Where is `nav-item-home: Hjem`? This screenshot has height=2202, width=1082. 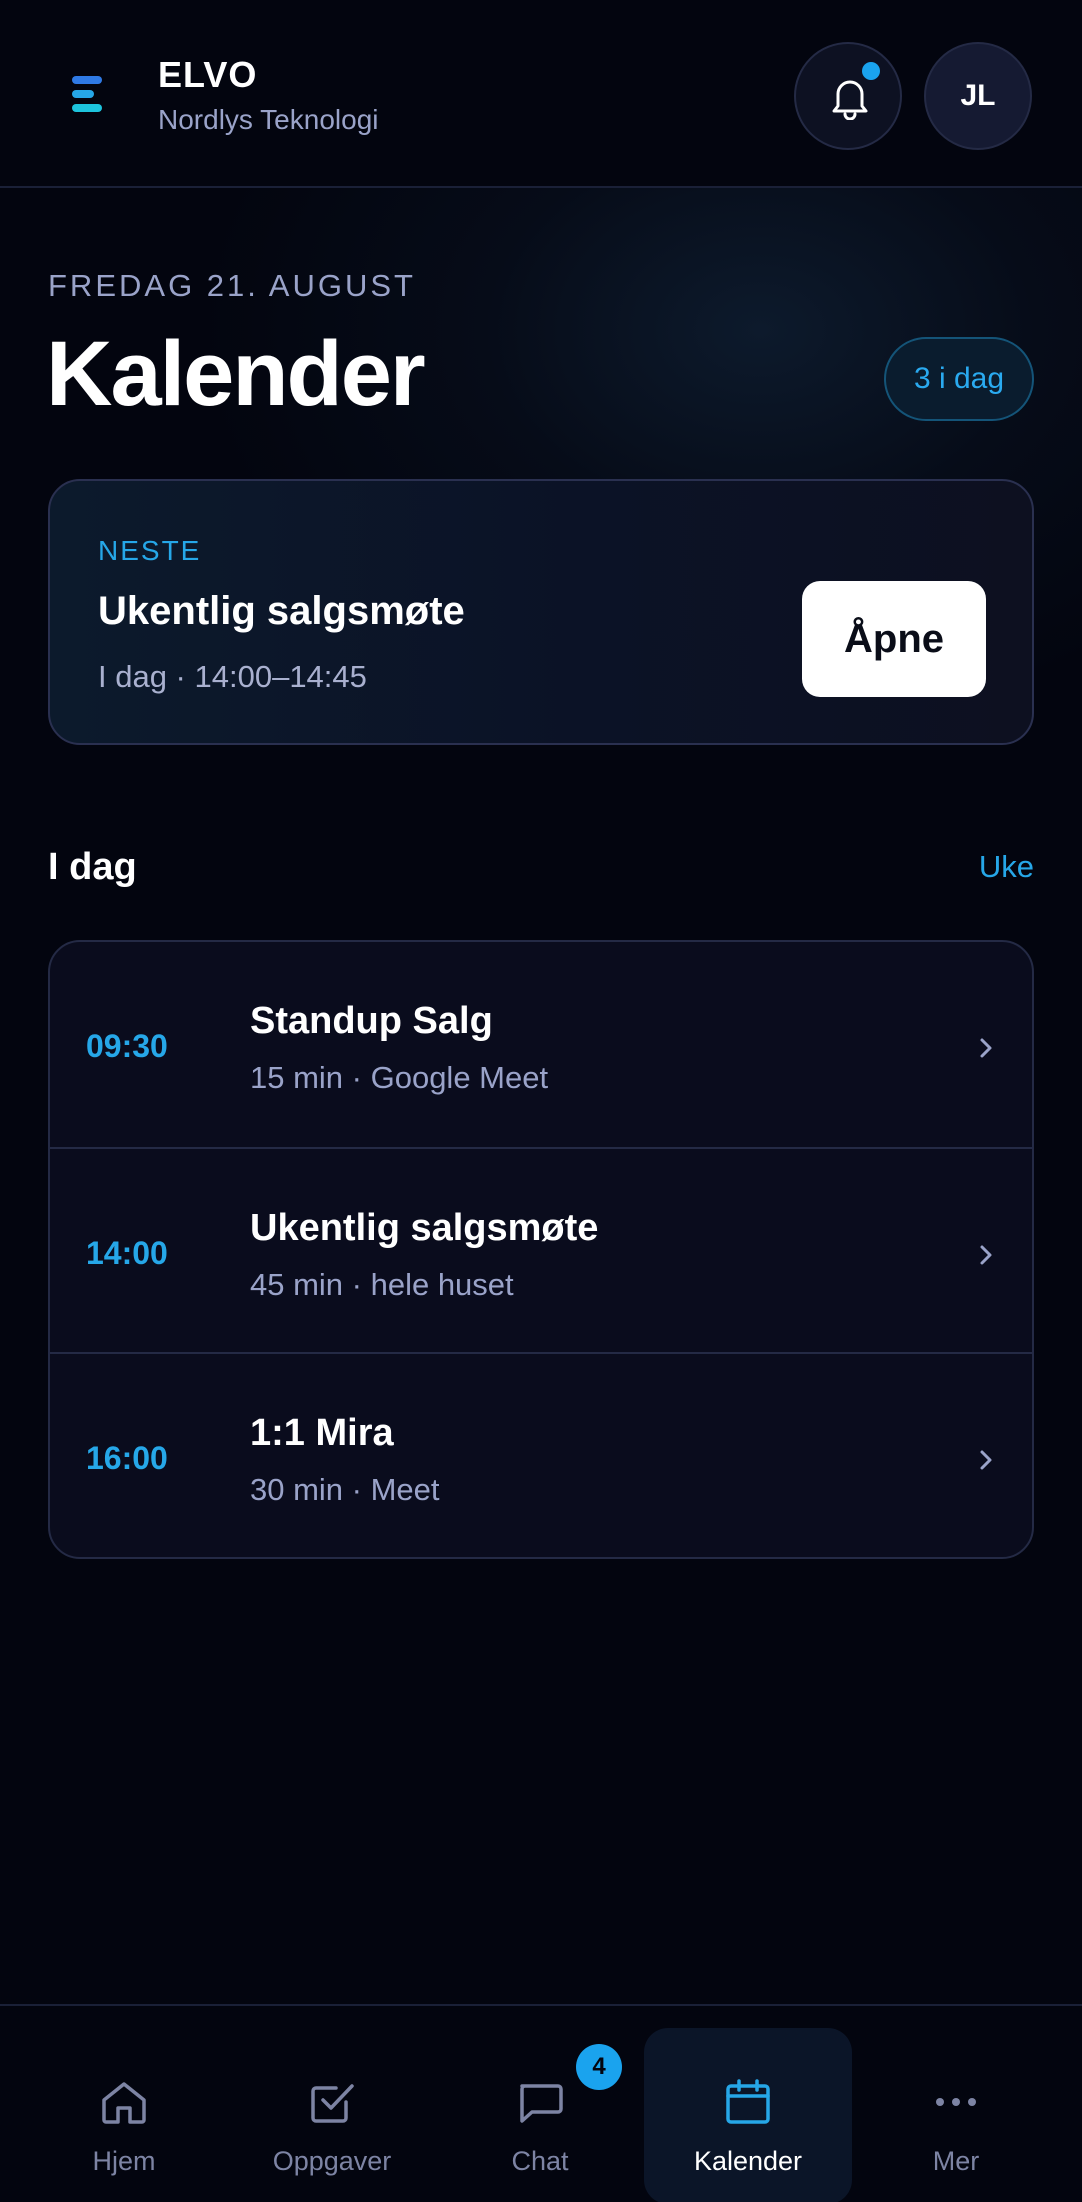 nav-item-home: Hjem is located at coordinates (124, 2115).